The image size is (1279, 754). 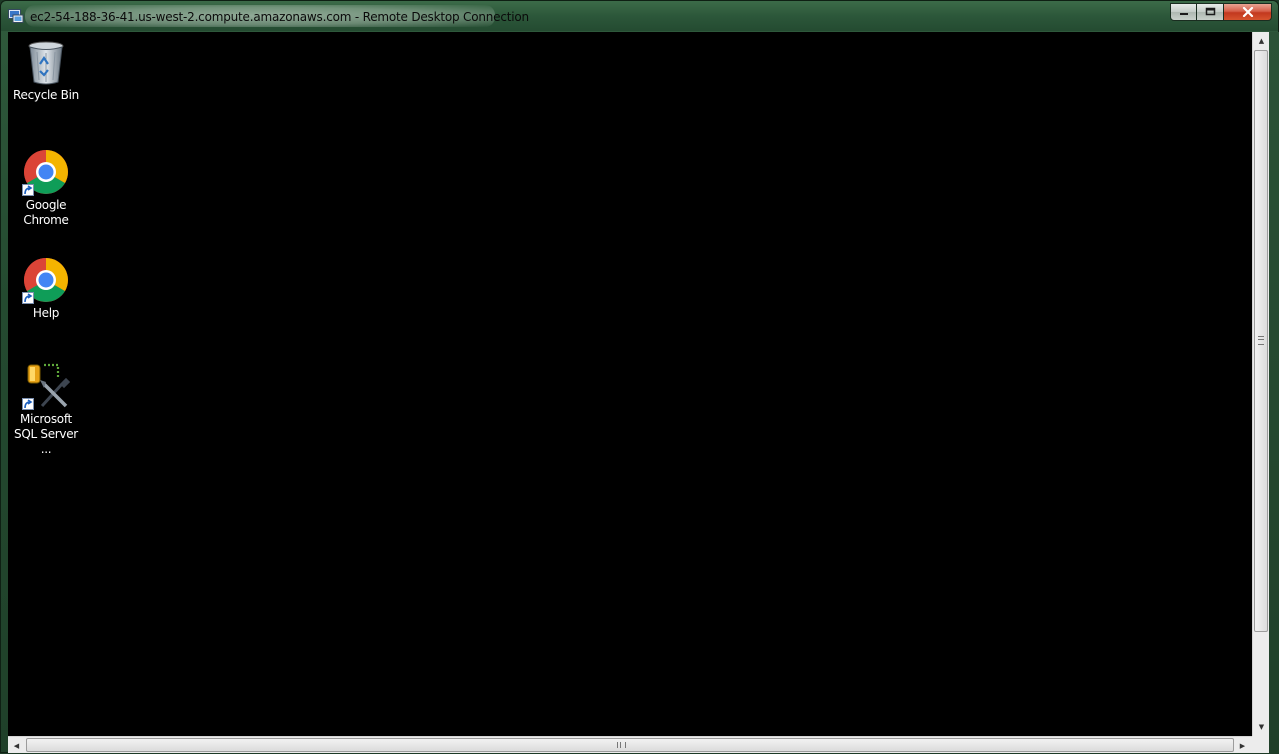 I want to click on maximize-button, so click(x=1210, y=12).